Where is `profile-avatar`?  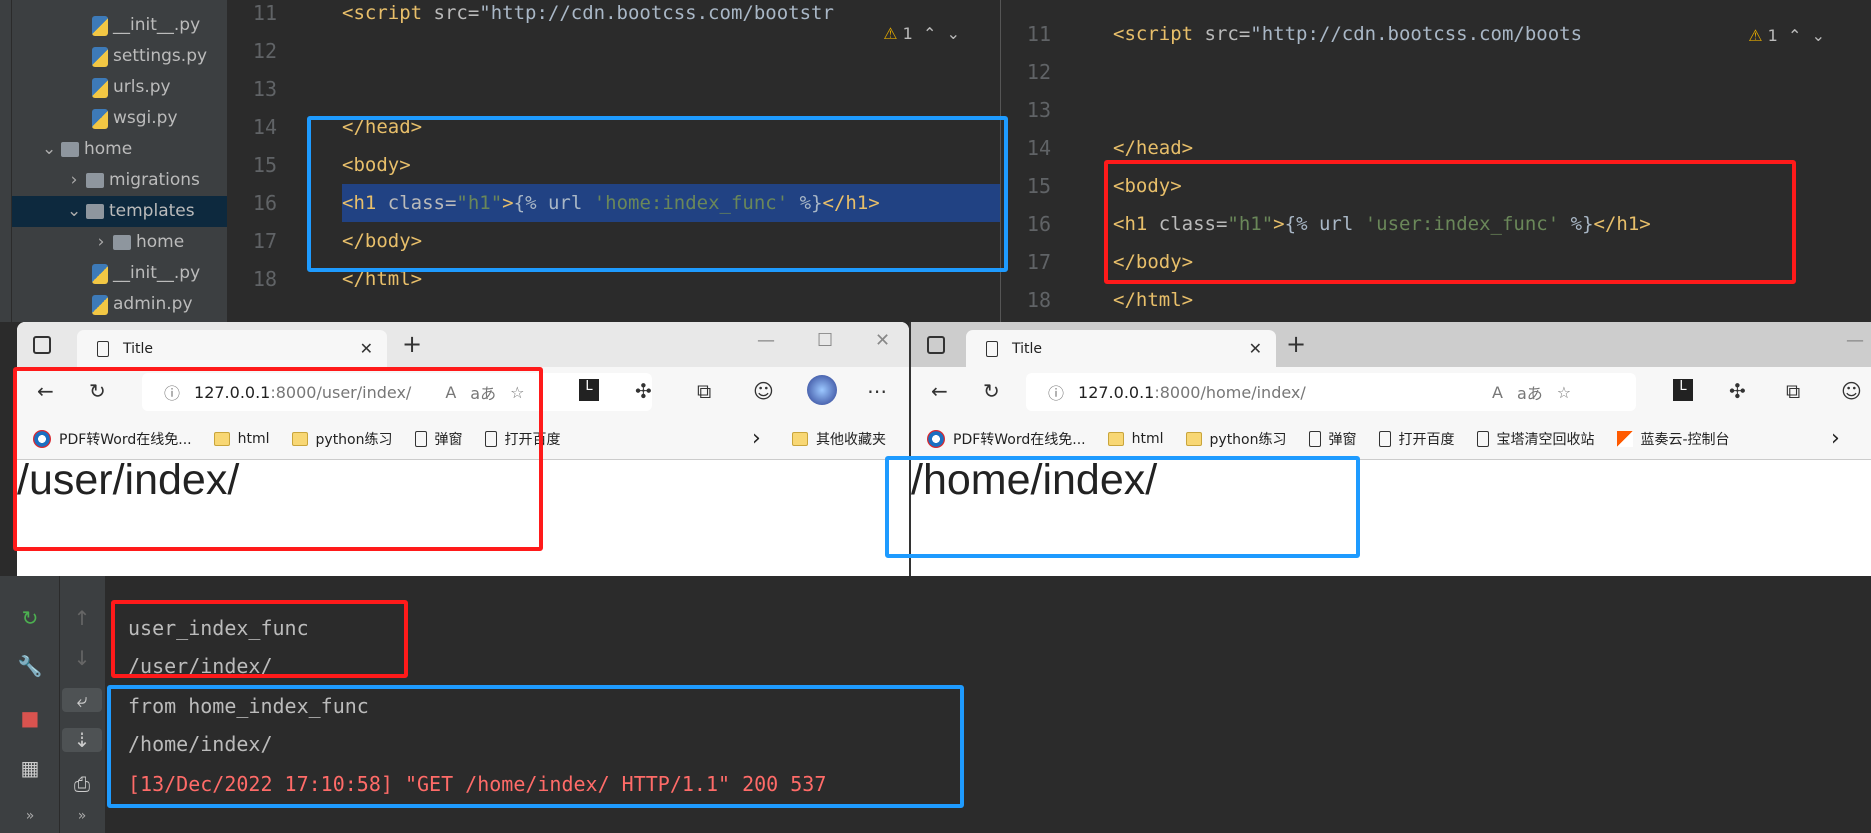
profile-avatar is located at coordinates (822, 390).